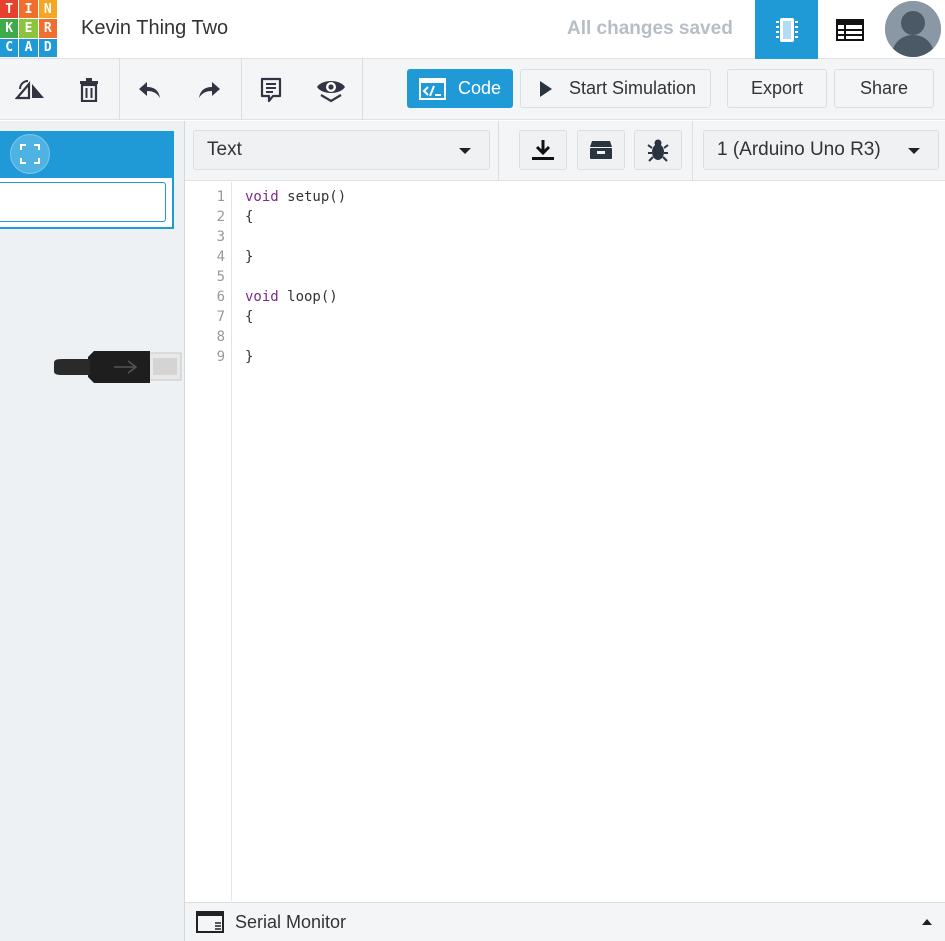 Image resolution: width=945 pixels, height=941 pixels. I want to click on rotate-icon, so click(29, 90).